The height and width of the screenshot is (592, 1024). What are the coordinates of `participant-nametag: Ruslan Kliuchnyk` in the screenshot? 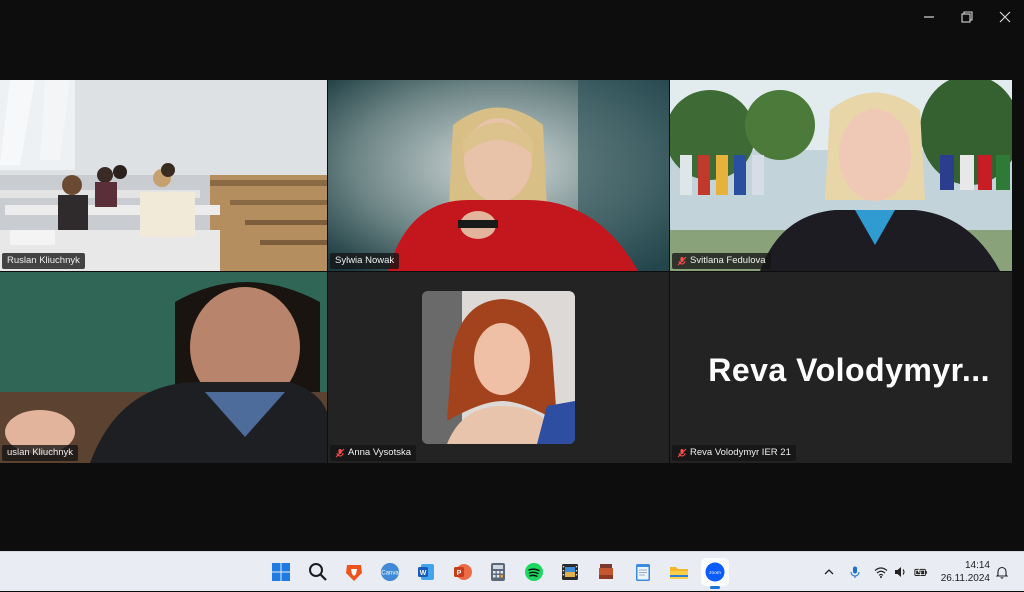 It's located at (43, 261).